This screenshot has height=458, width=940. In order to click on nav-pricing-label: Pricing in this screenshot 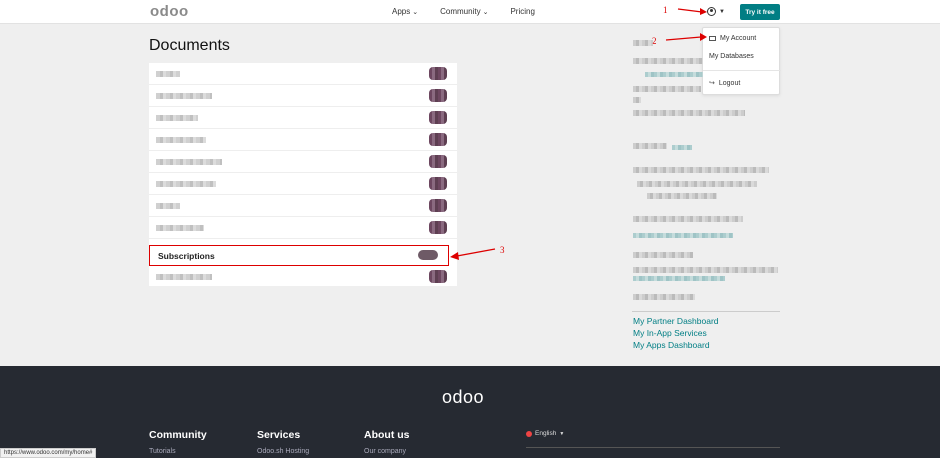, I will do `click(522, 11)`.